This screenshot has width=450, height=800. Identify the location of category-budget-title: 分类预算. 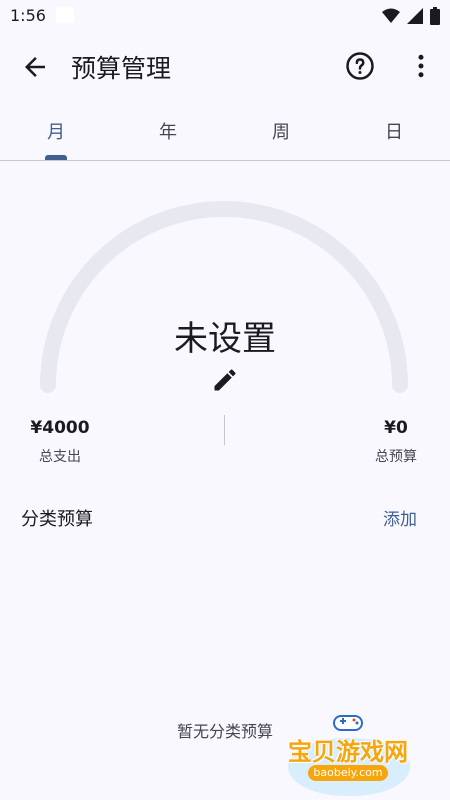
(57, 519).